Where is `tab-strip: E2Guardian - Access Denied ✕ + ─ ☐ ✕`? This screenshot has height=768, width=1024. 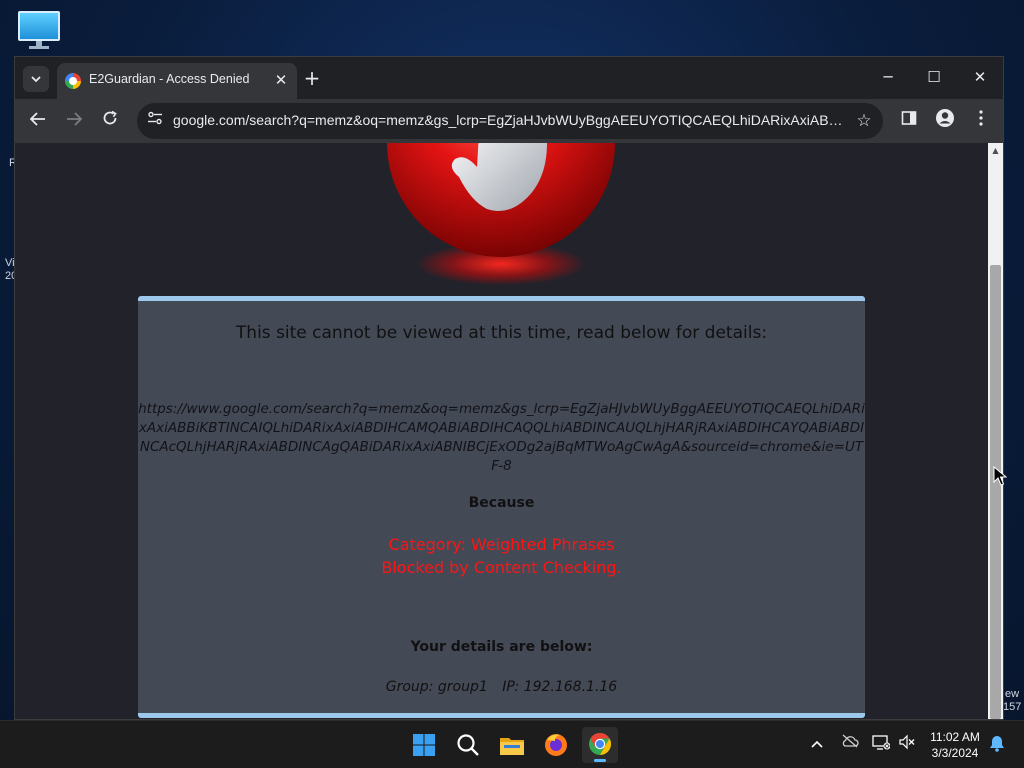 tab-strip: E2Guardian - Access Denied ✕ + ─ ☐ ✕ is located at coordinates (509, 78).